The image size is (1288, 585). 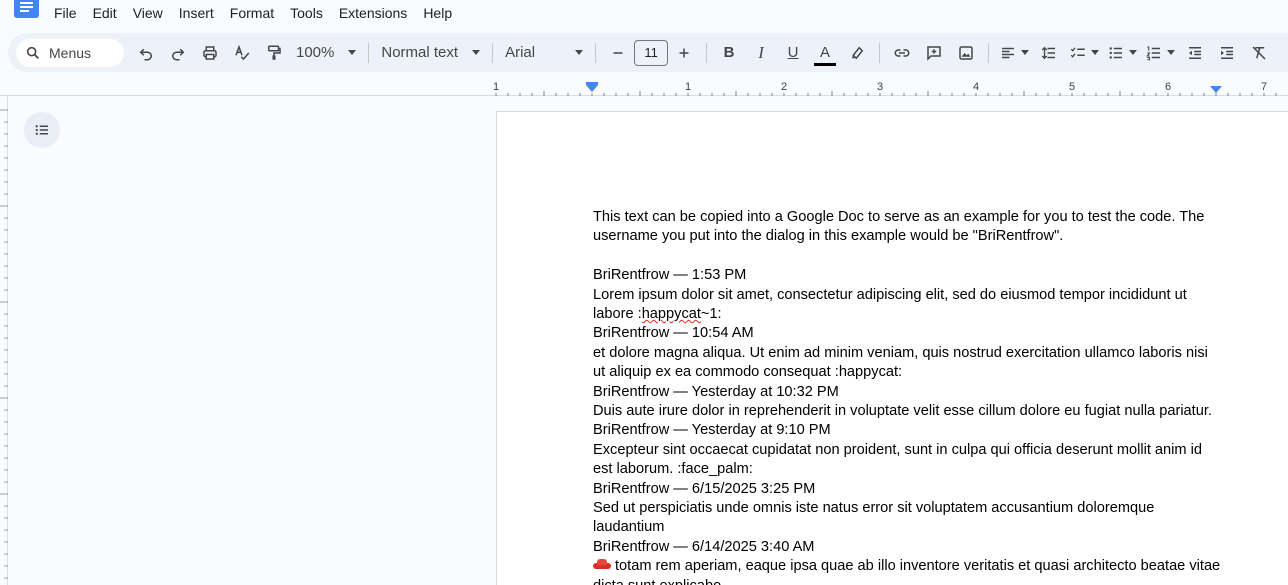 What do you see at coordinates (252, 13) in the screenshot?
I see `menu-format: Format` at bounding box center [252, 13].